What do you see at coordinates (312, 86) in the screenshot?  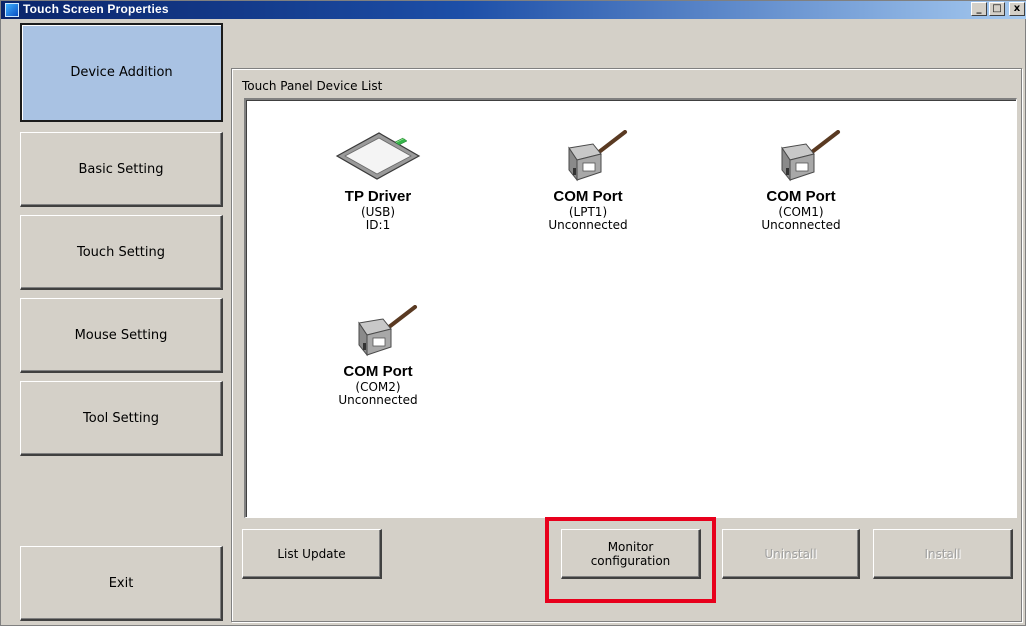 I see `device-list-label: Touch Panel Device List` at bounding box center [312, 86].